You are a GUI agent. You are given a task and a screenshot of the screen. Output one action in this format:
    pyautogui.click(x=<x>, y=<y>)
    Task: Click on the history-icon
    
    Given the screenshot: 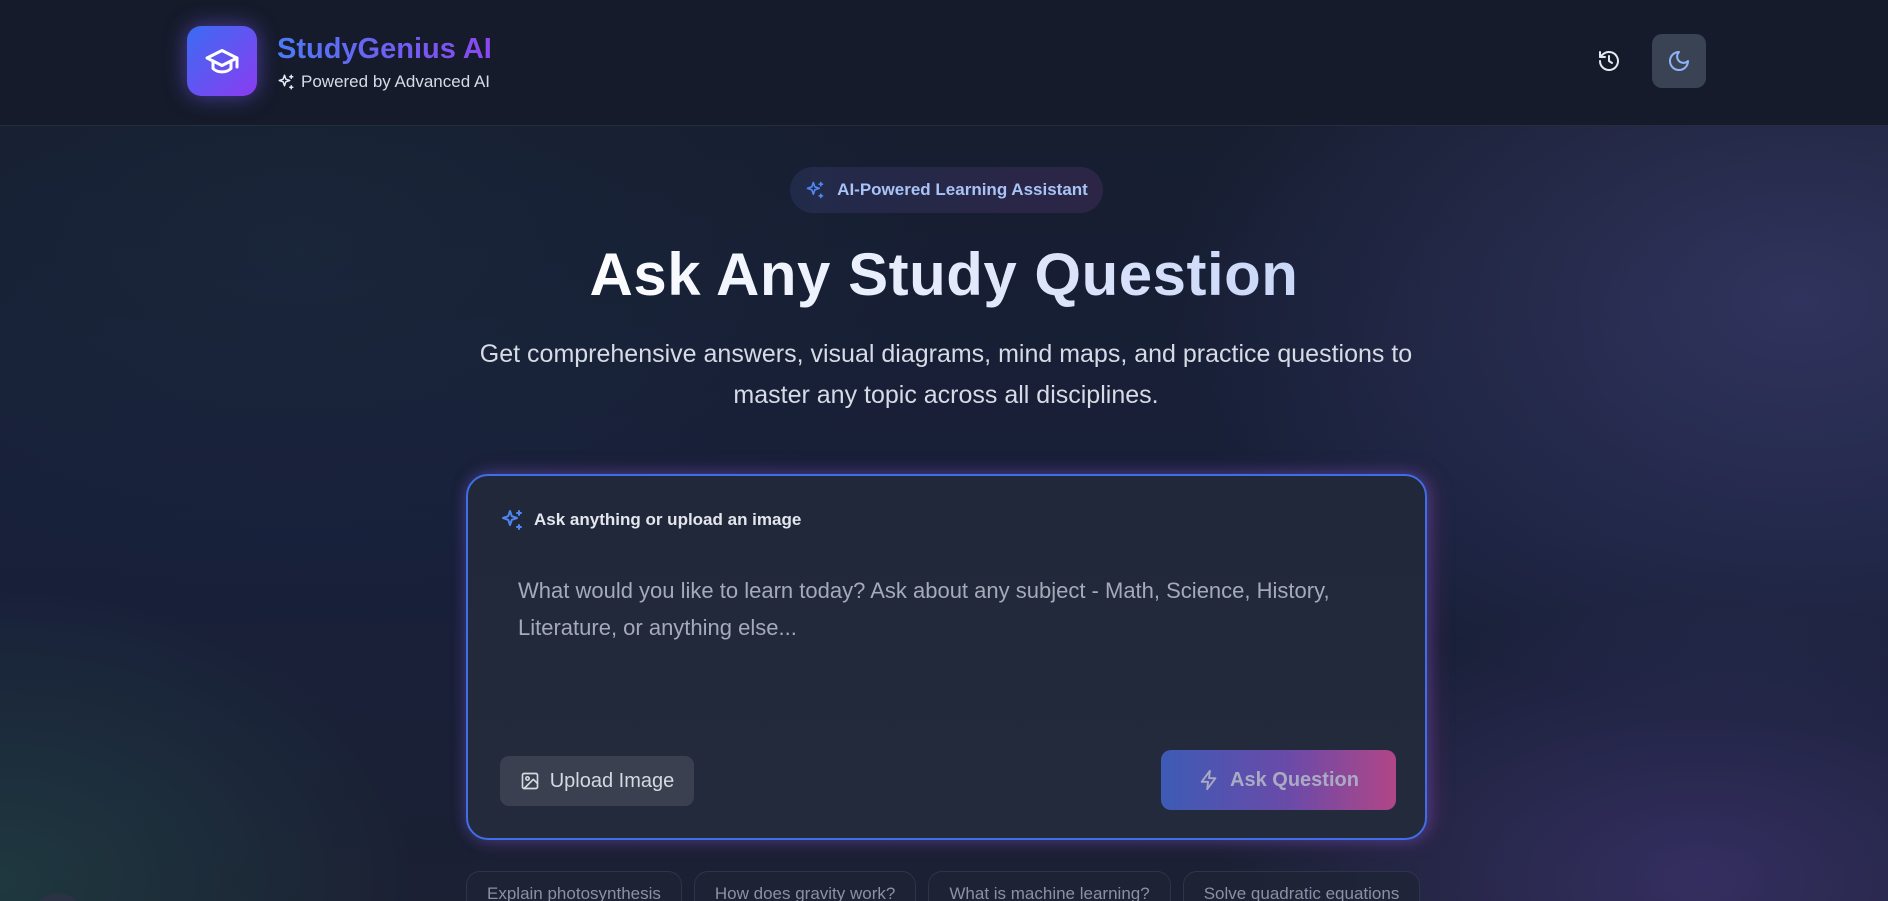 What is the action you would take?
    pyautogui.click(x=1609, y=61)
    